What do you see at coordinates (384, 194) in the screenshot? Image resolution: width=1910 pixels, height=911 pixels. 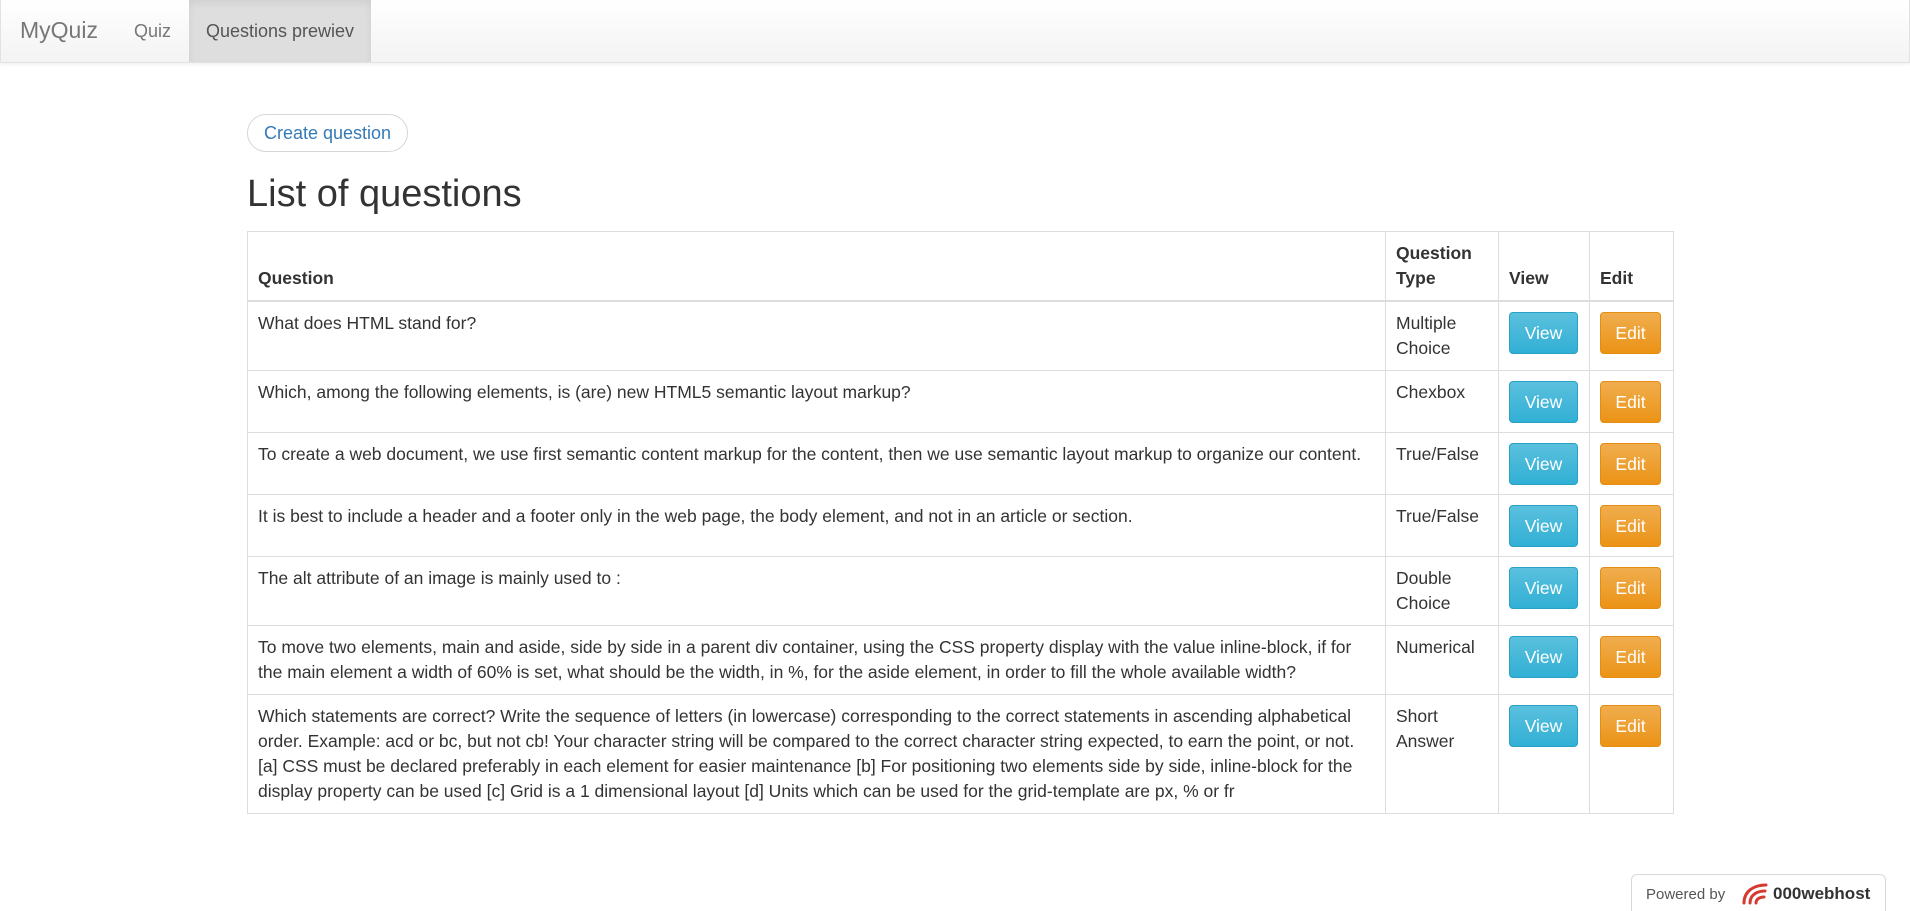 I see `page-title: List of questions` at bounding box center [384, 194].